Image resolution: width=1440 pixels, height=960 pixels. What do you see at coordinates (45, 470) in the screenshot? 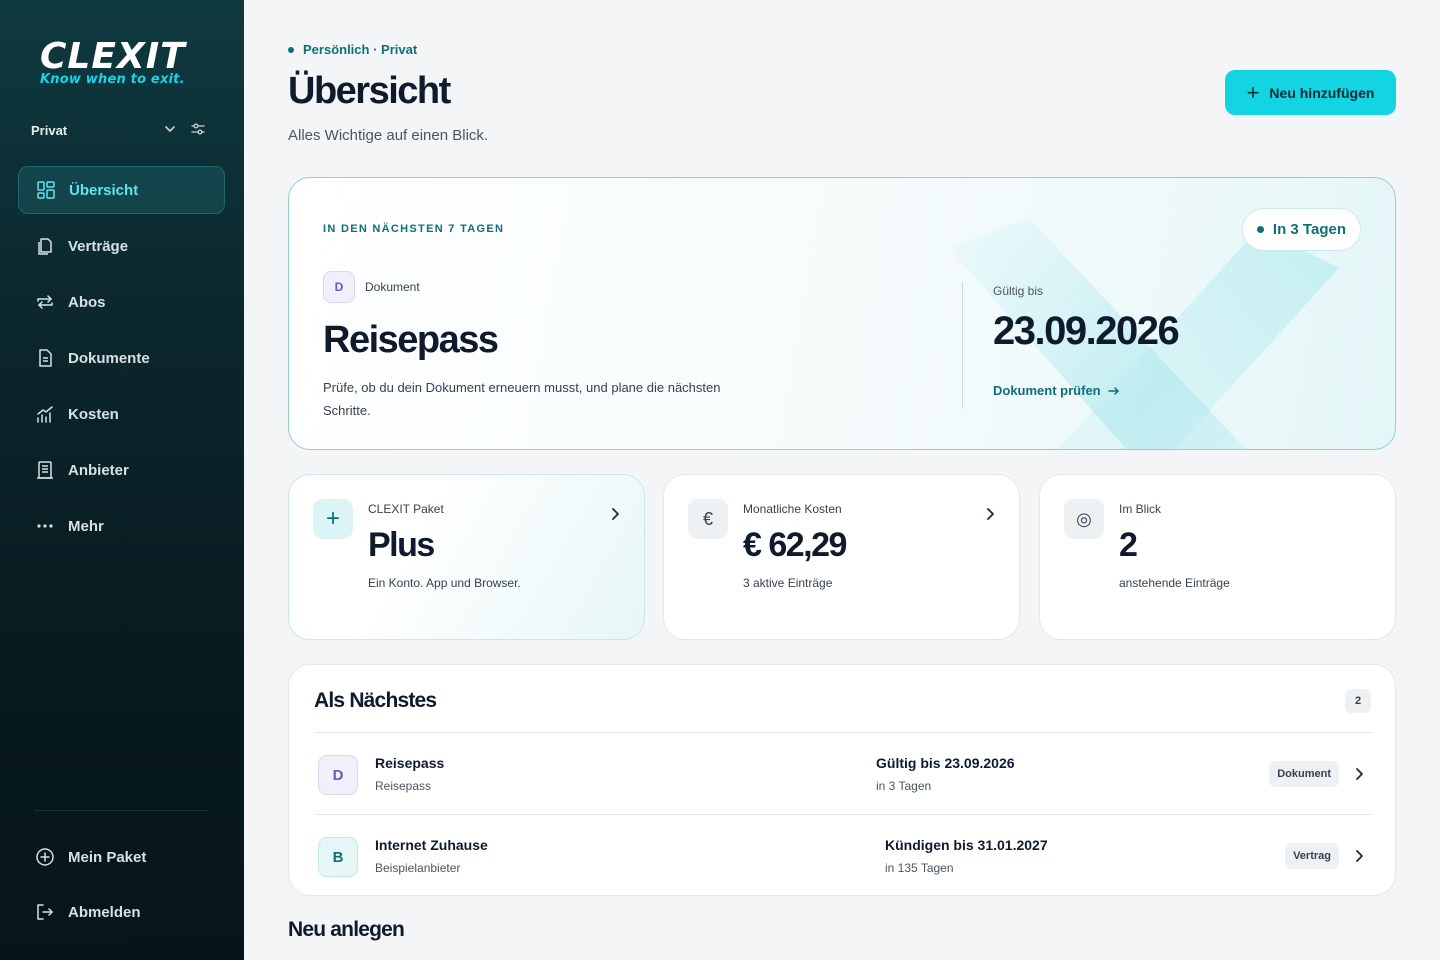
I see `provider-building-icon` at bounding box center [45, 470].